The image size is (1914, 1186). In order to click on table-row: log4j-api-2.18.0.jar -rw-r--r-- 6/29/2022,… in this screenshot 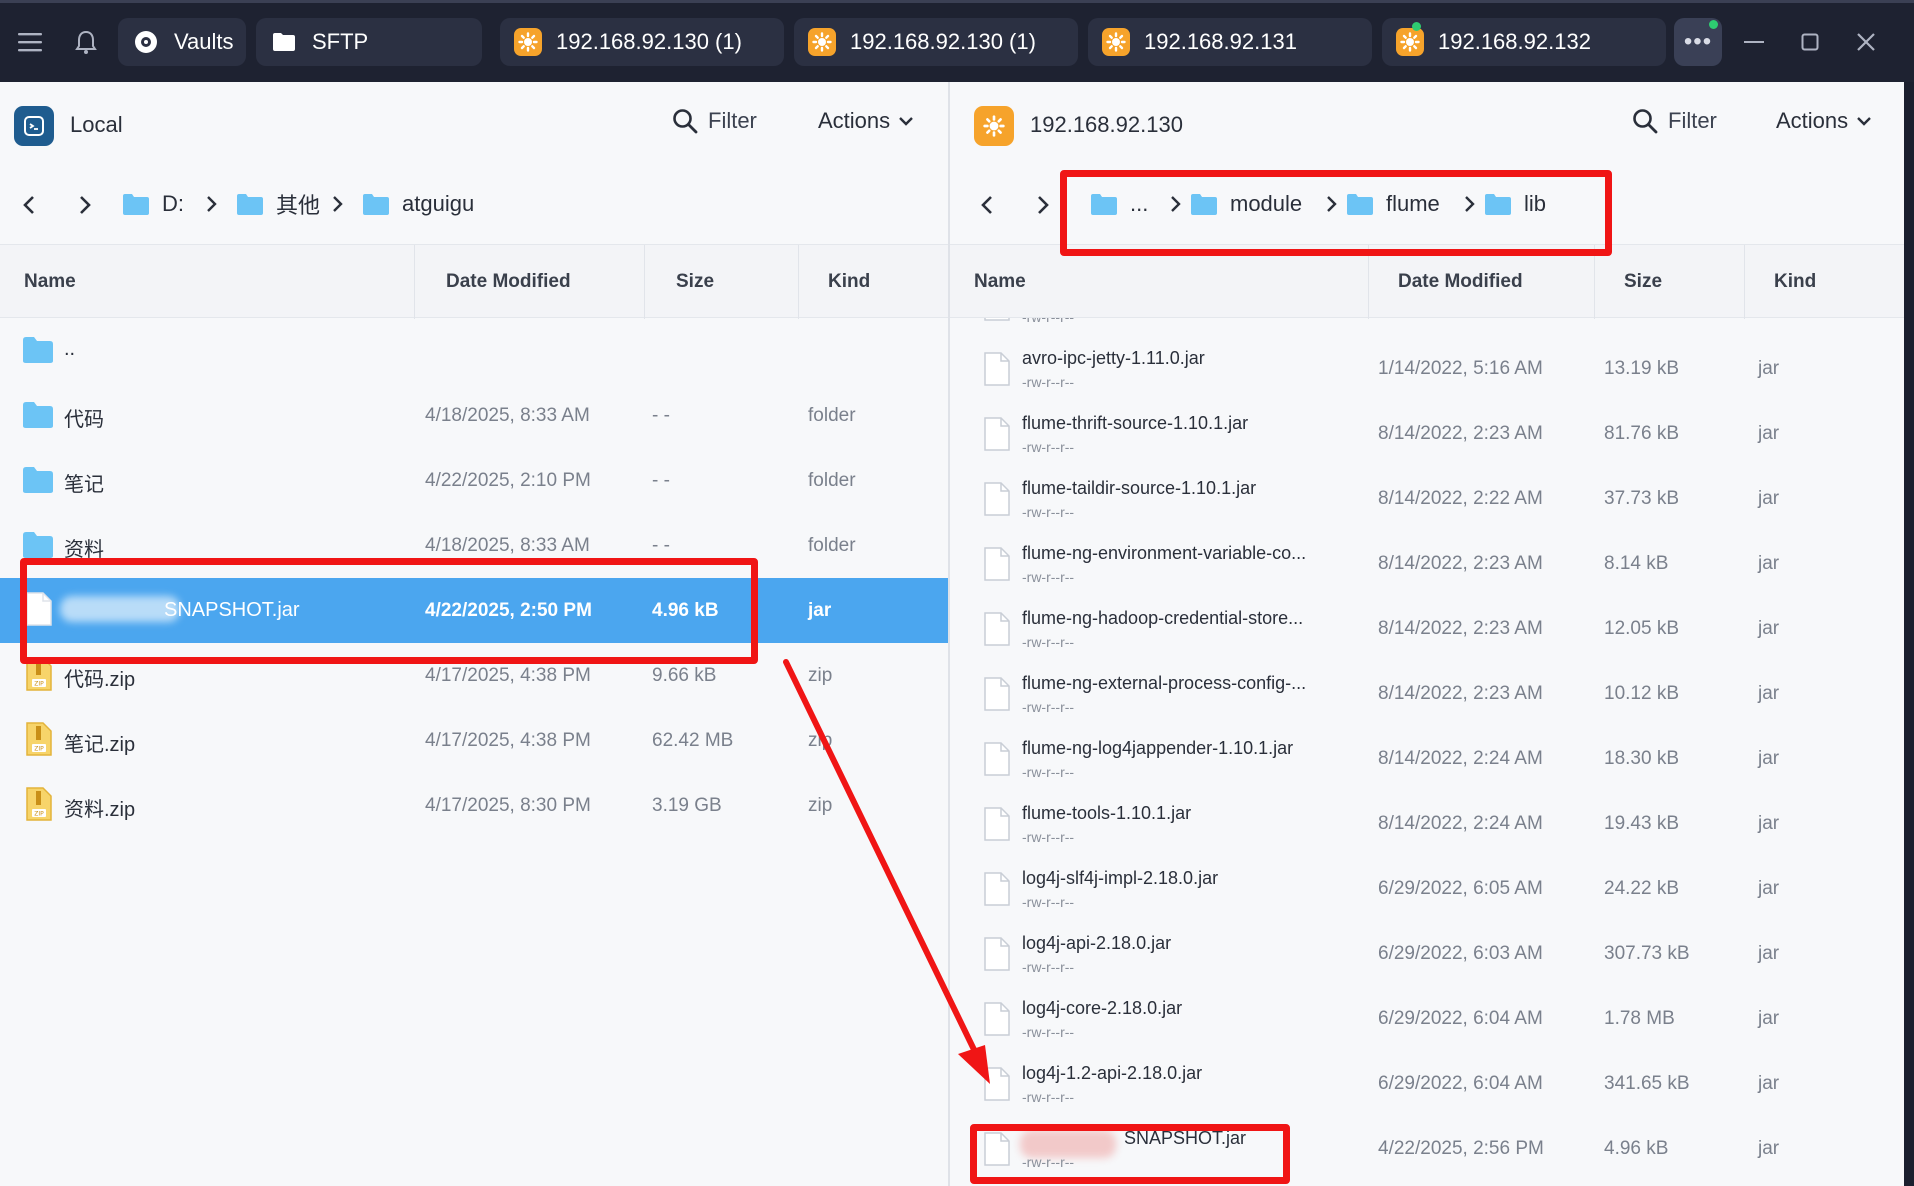, I will do `click(1427, 953)`.